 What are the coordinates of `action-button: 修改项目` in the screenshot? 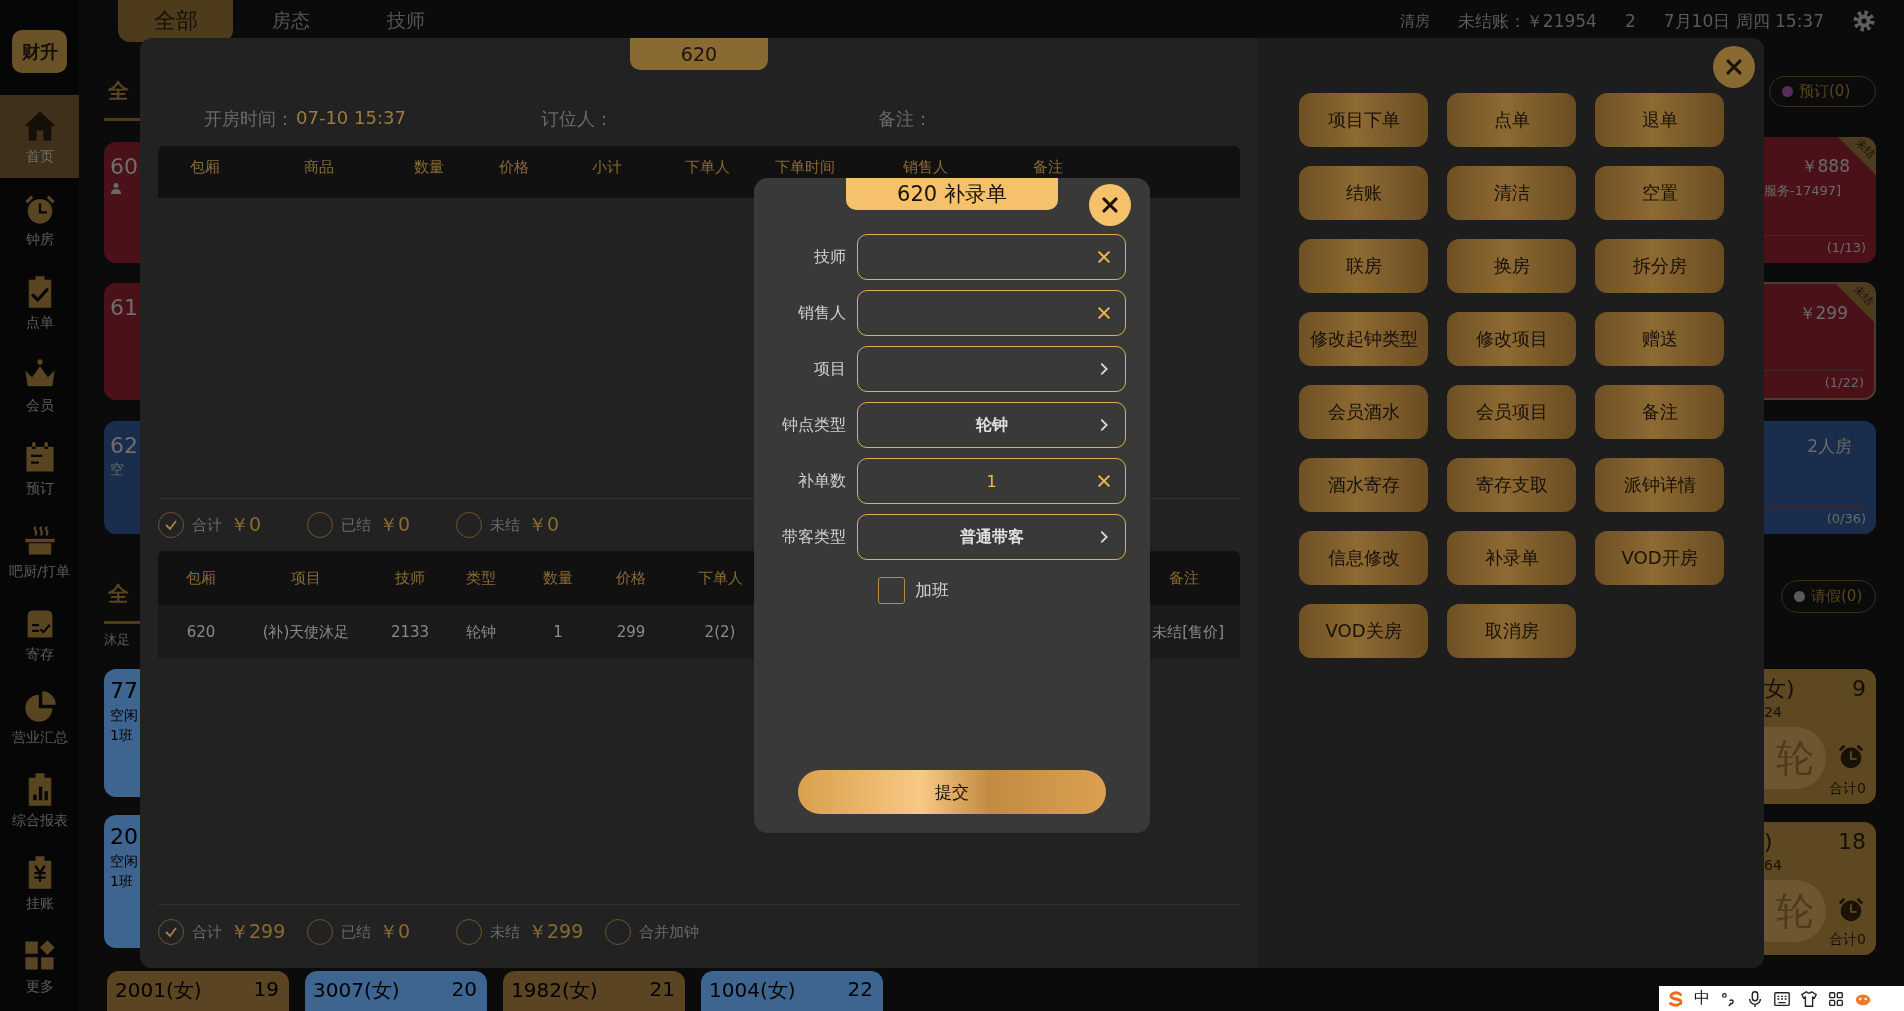 It's located at (1511, 339).